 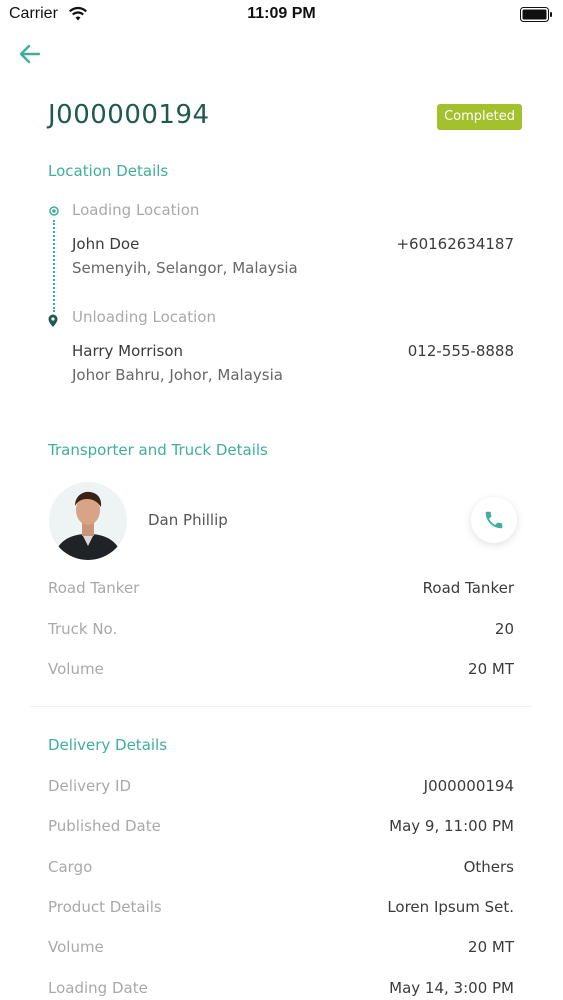 I want to click on driver-photo, so click(x=88, y=521).